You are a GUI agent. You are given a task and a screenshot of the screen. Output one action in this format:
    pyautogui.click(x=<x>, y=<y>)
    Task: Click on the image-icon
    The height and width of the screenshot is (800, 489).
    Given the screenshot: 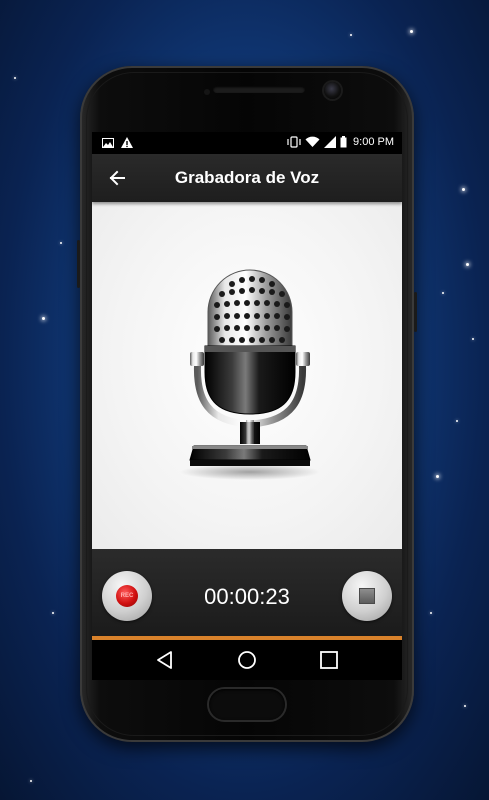 What is the action you would take?
    pyautogui.click(x=108, y=142)
    